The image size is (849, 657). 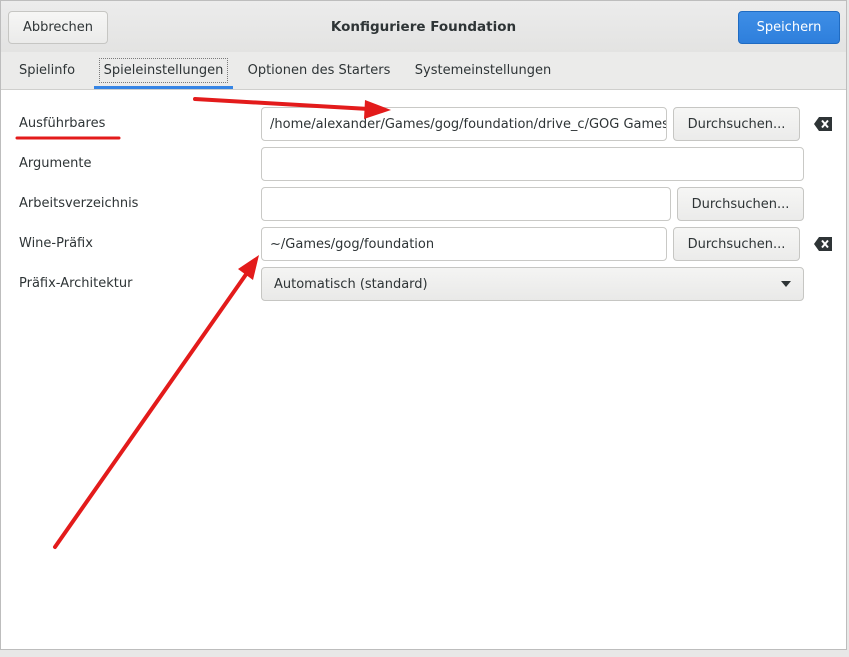 I want to click on annotation-arrow-prefix, so click(x=156, y=402).